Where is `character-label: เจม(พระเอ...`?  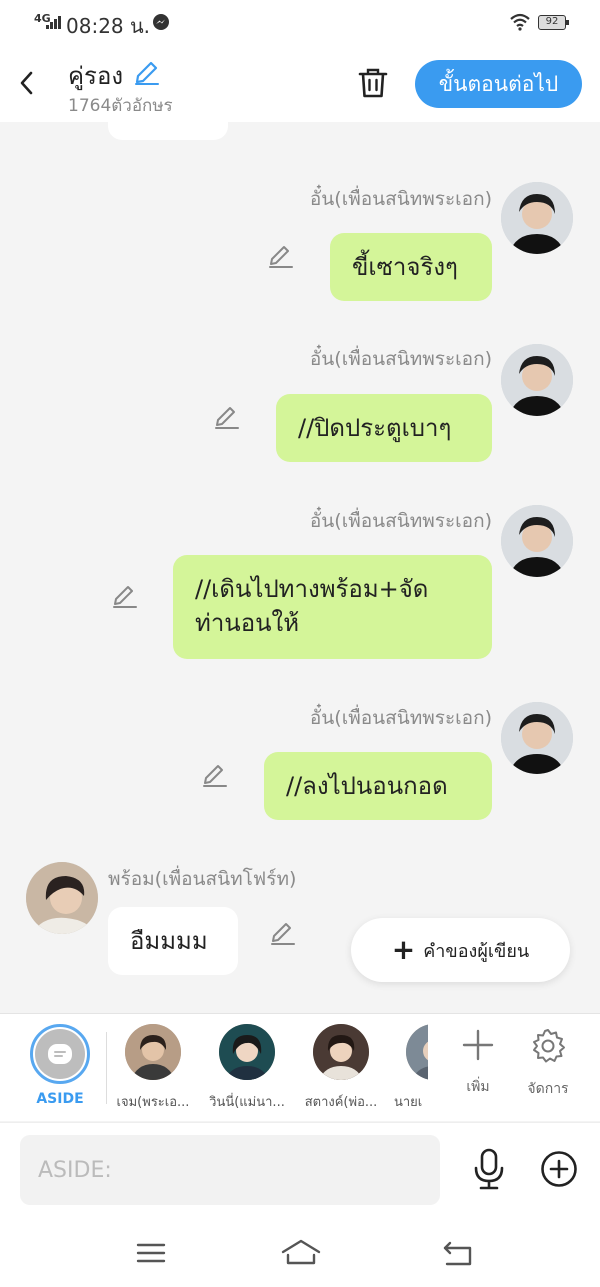 character-label: เจม(พระเอ... is located at coordinates (153, 1102).